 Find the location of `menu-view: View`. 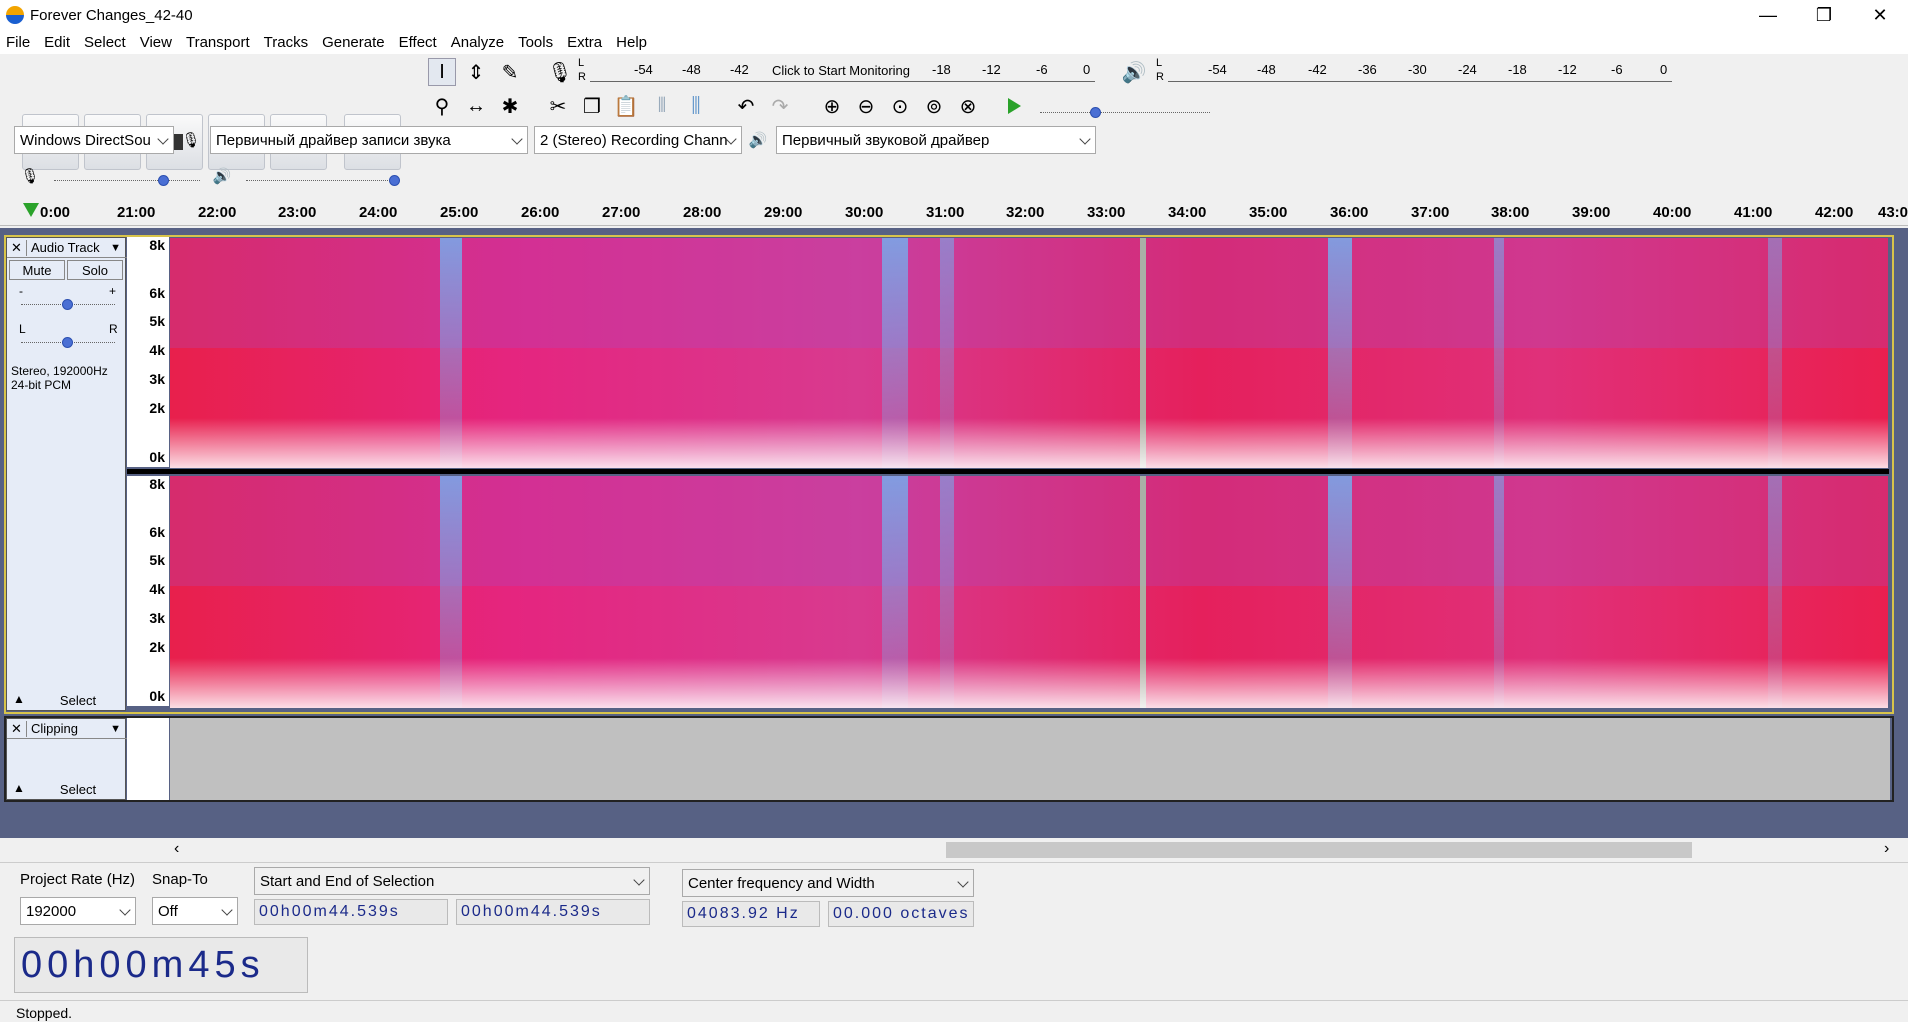

menu-view: View is located at coordinates (156, 42).